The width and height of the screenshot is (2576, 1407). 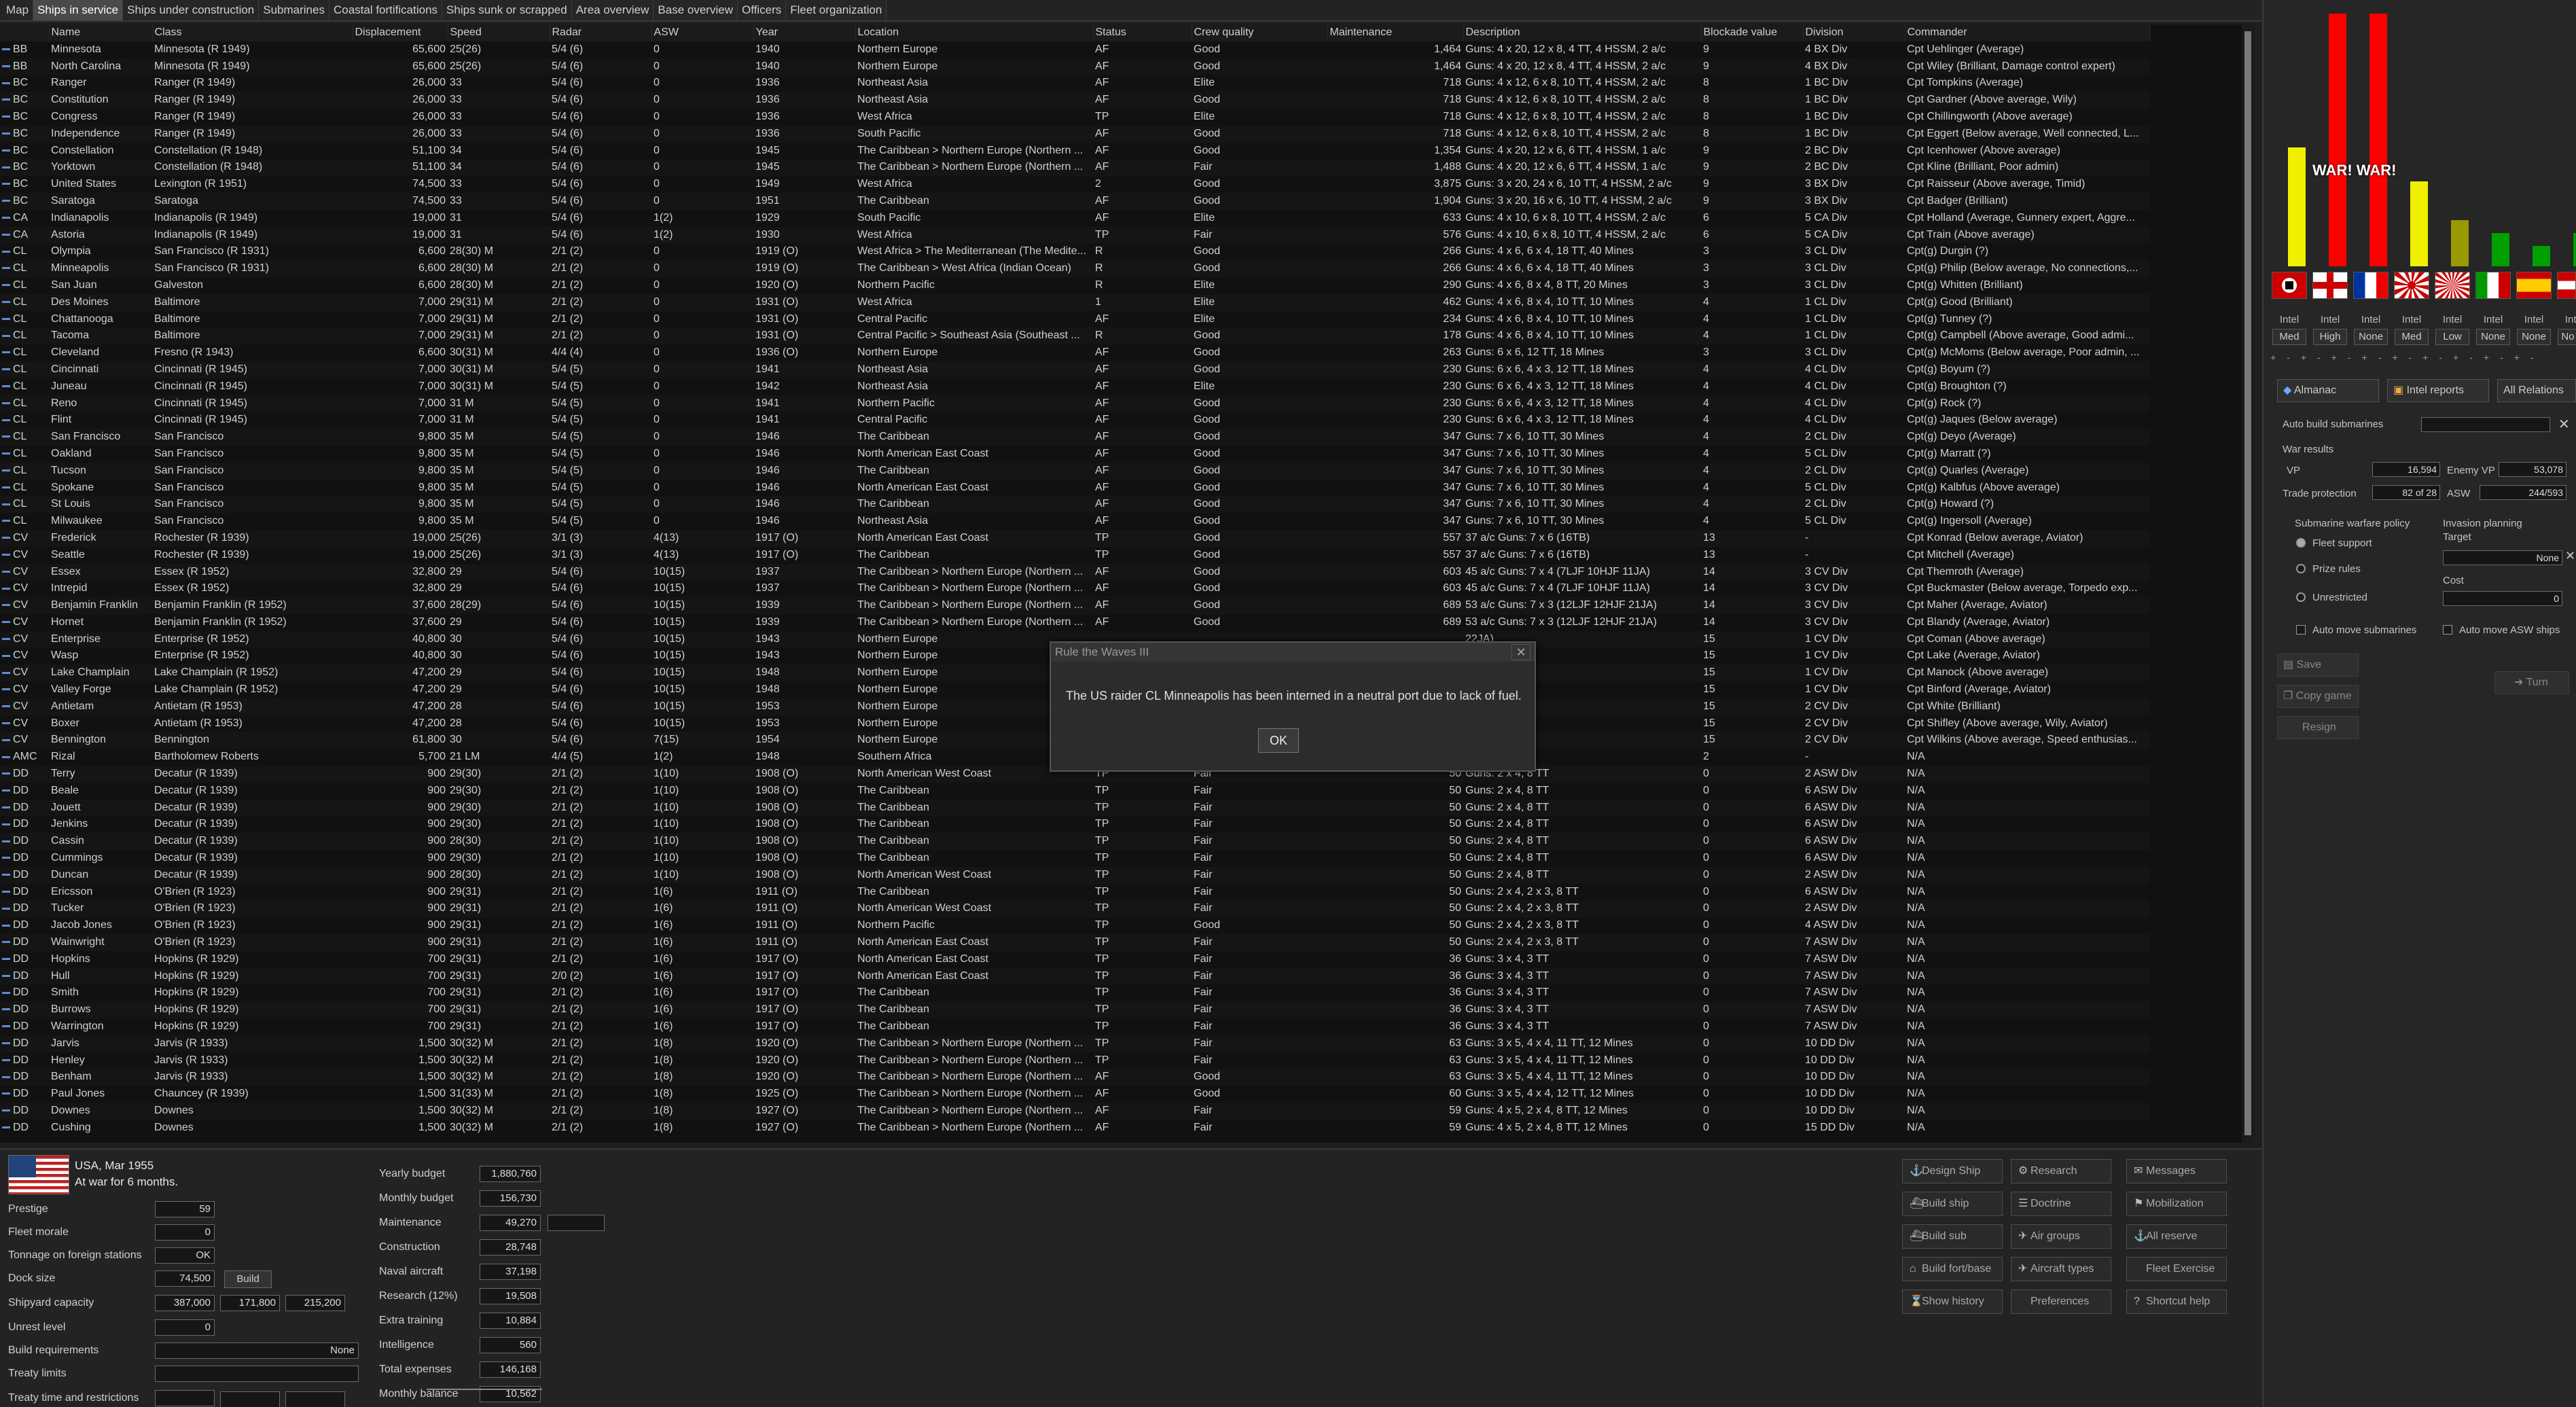 I want to click on auto-move-subs-checkbox, so click(x=2301, y=630).